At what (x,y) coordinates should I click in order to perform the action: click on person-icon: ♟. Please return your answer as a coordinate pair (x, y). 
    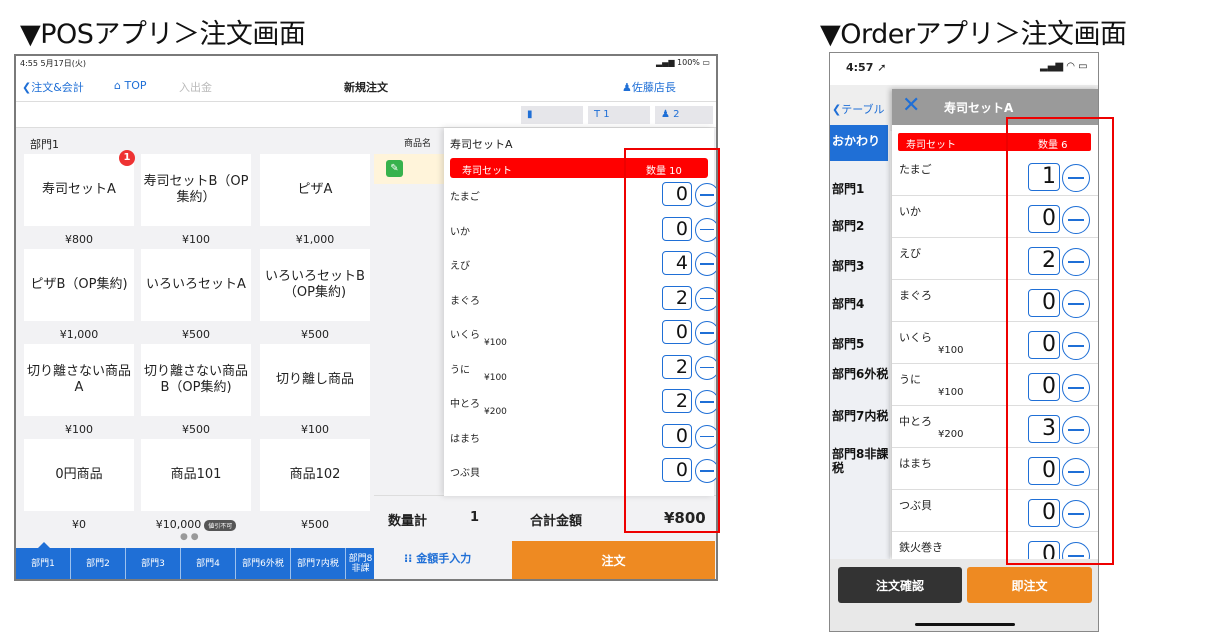
    Looking at the image, I should click on (665, 114).